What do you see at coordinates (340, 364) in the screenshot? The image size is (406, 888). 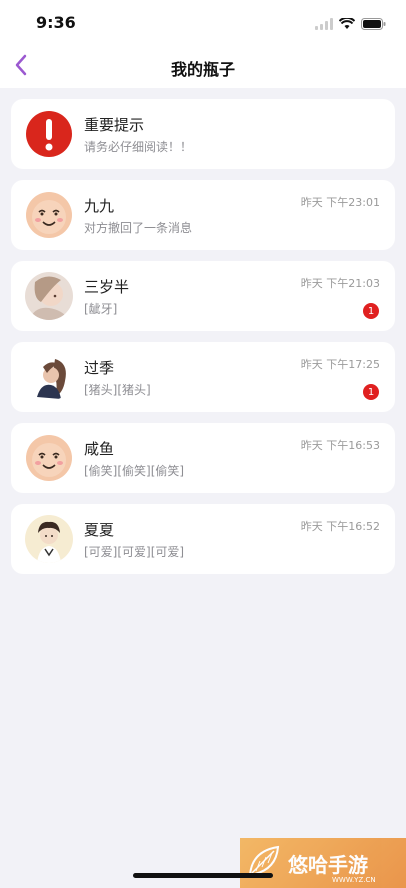 I see `conversation-time: 昨天 下午17:25` at bounding box center [340, 364].